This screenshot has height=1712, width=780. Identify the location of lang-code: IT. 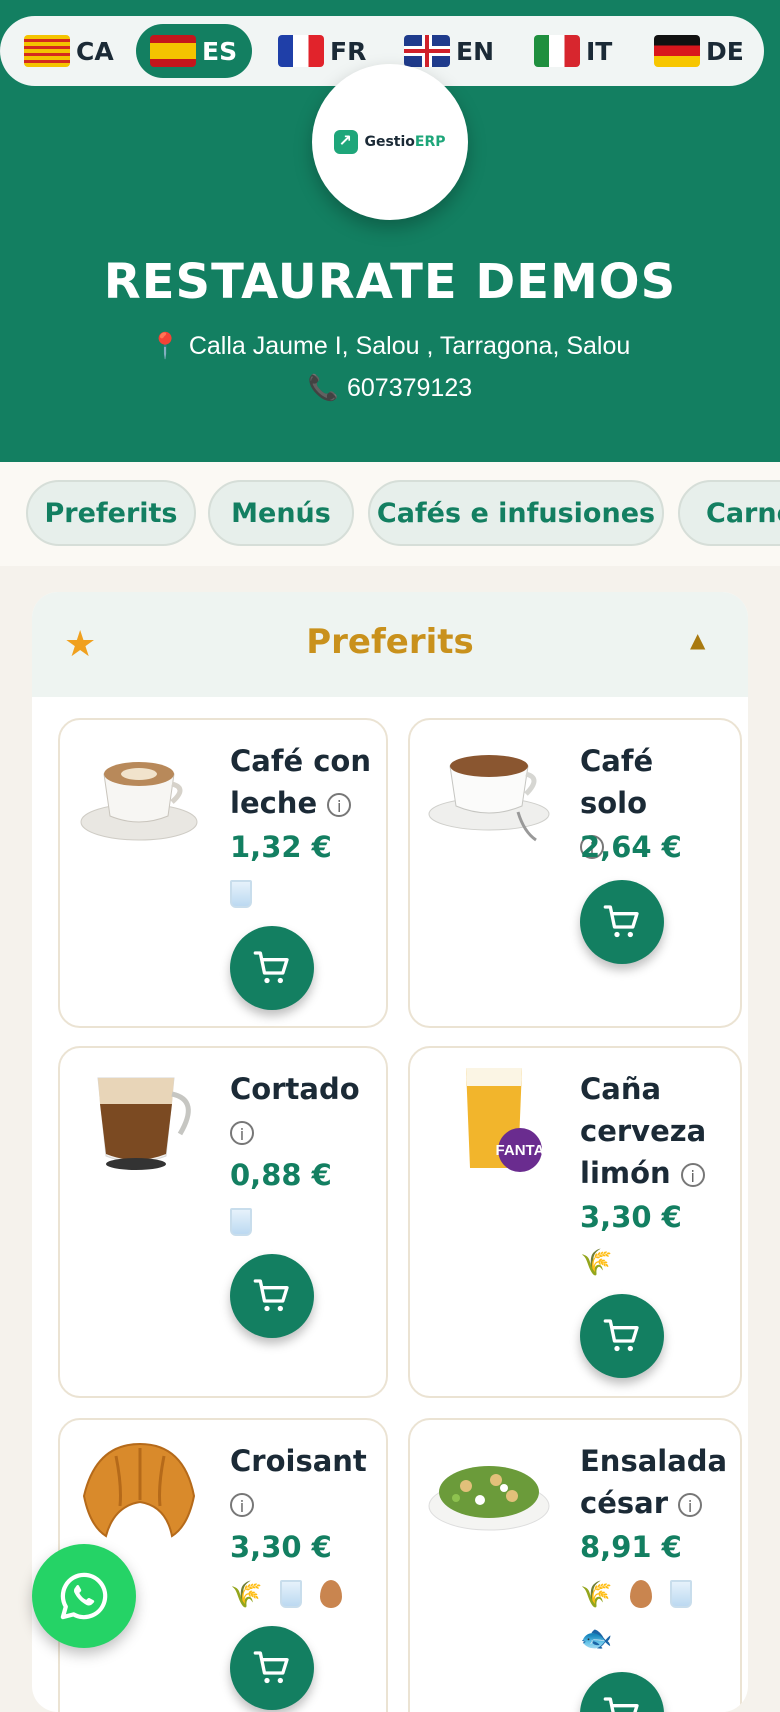
(599, 51).